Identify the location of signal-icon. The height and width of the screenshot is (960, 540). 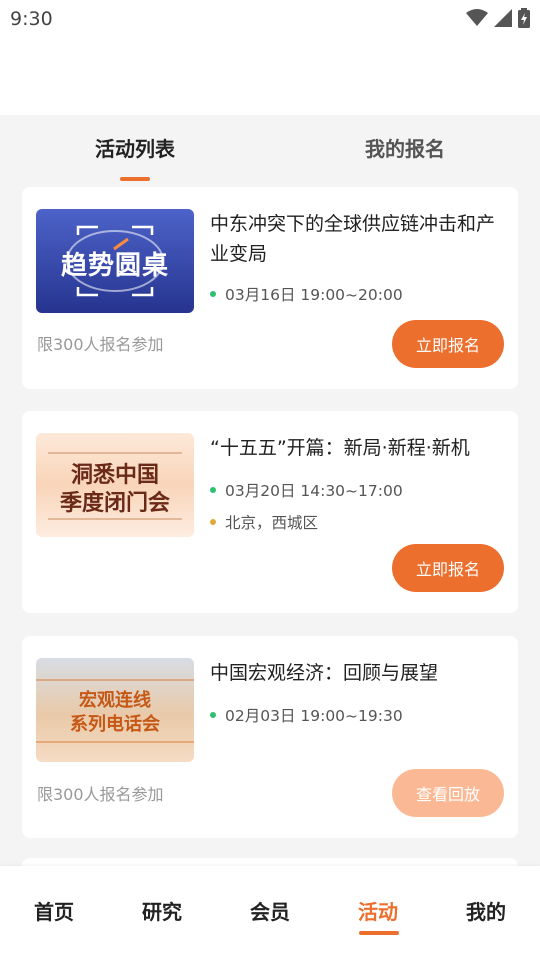
(503, 18).